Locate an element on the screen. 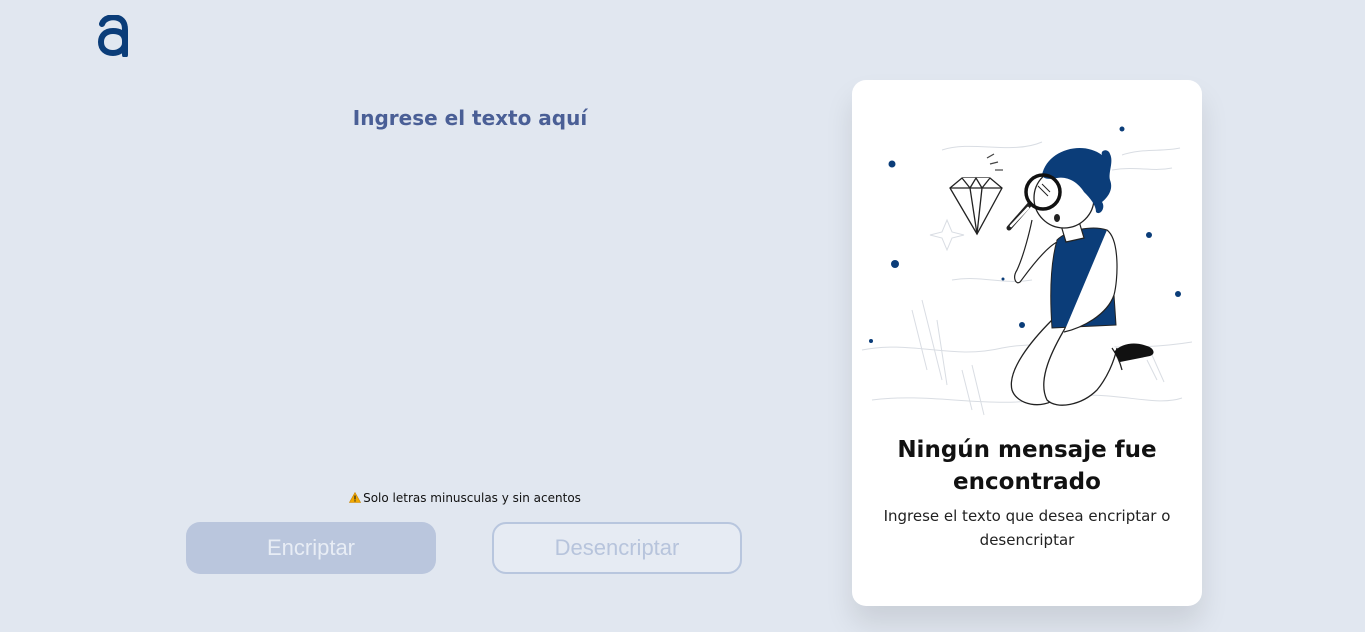 This screenshot has height=632, width=1365. warning-icon is located at coordinates (355, 497).